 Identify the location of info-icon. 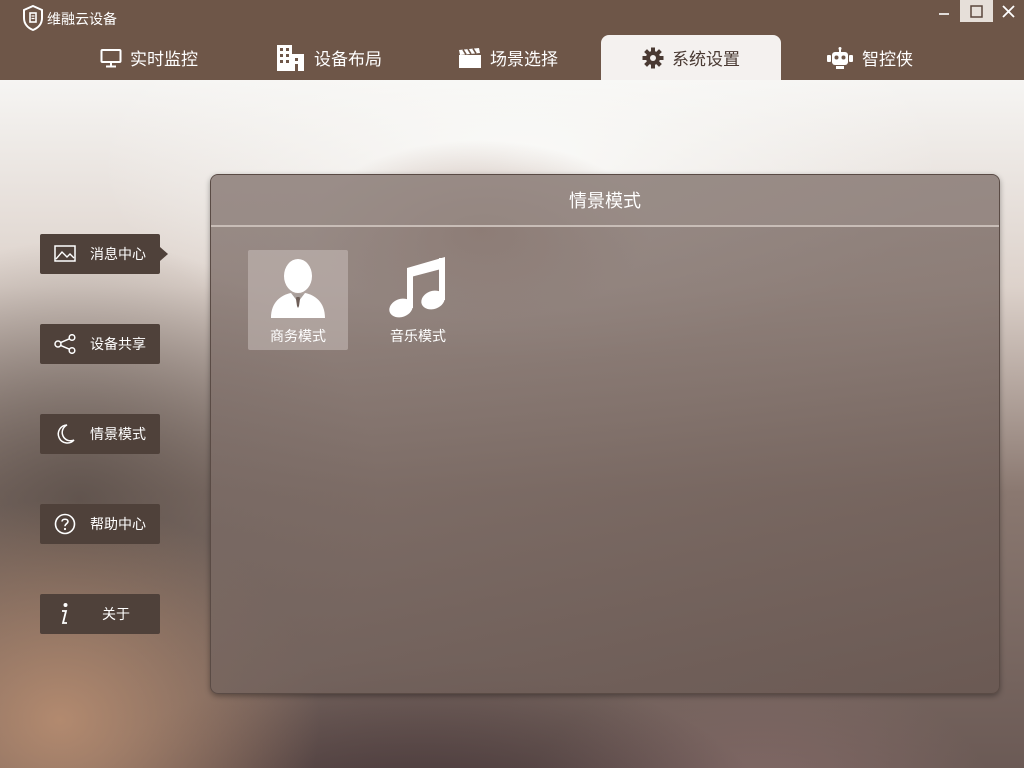
(64, 614).